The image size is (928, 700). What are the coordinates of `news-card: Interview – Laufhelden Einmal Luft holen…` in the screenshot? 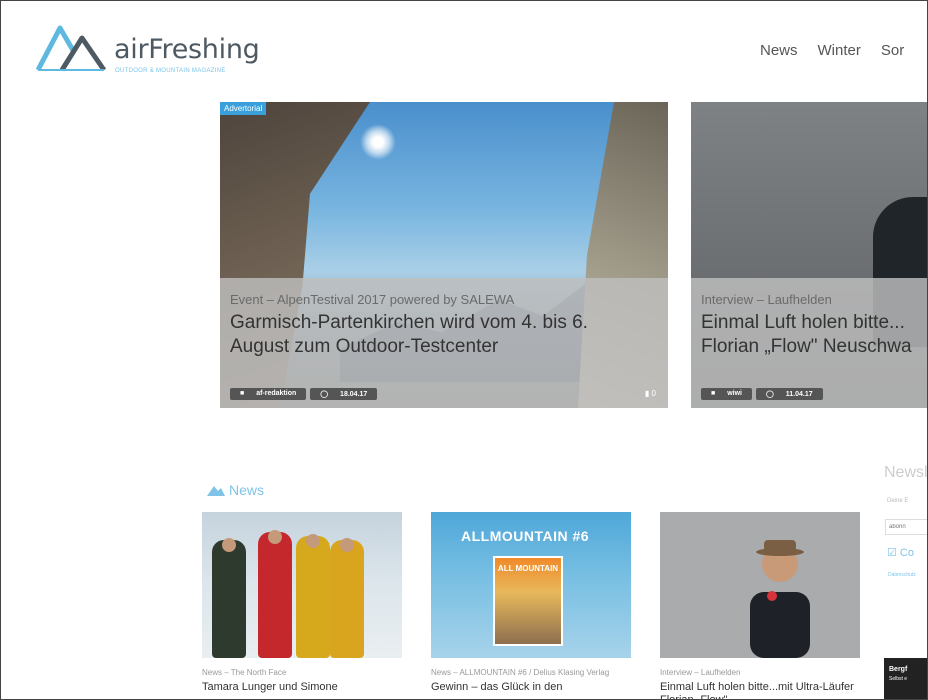 It's located at (760, 606).